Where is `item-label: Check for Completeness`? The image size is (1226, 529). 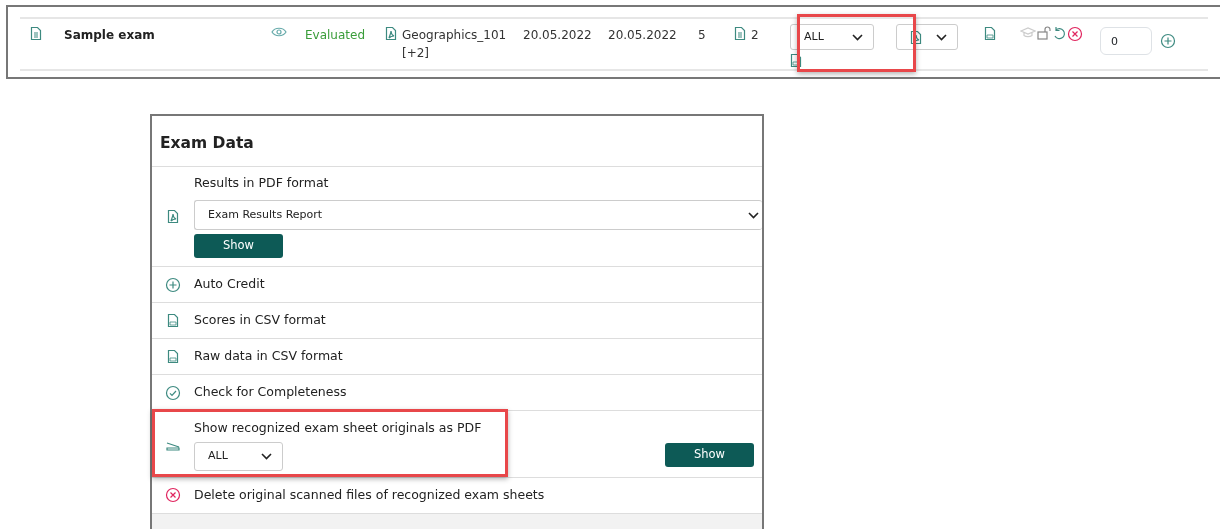 item-label: Check for Completeness is located at coordinates (478, 392).